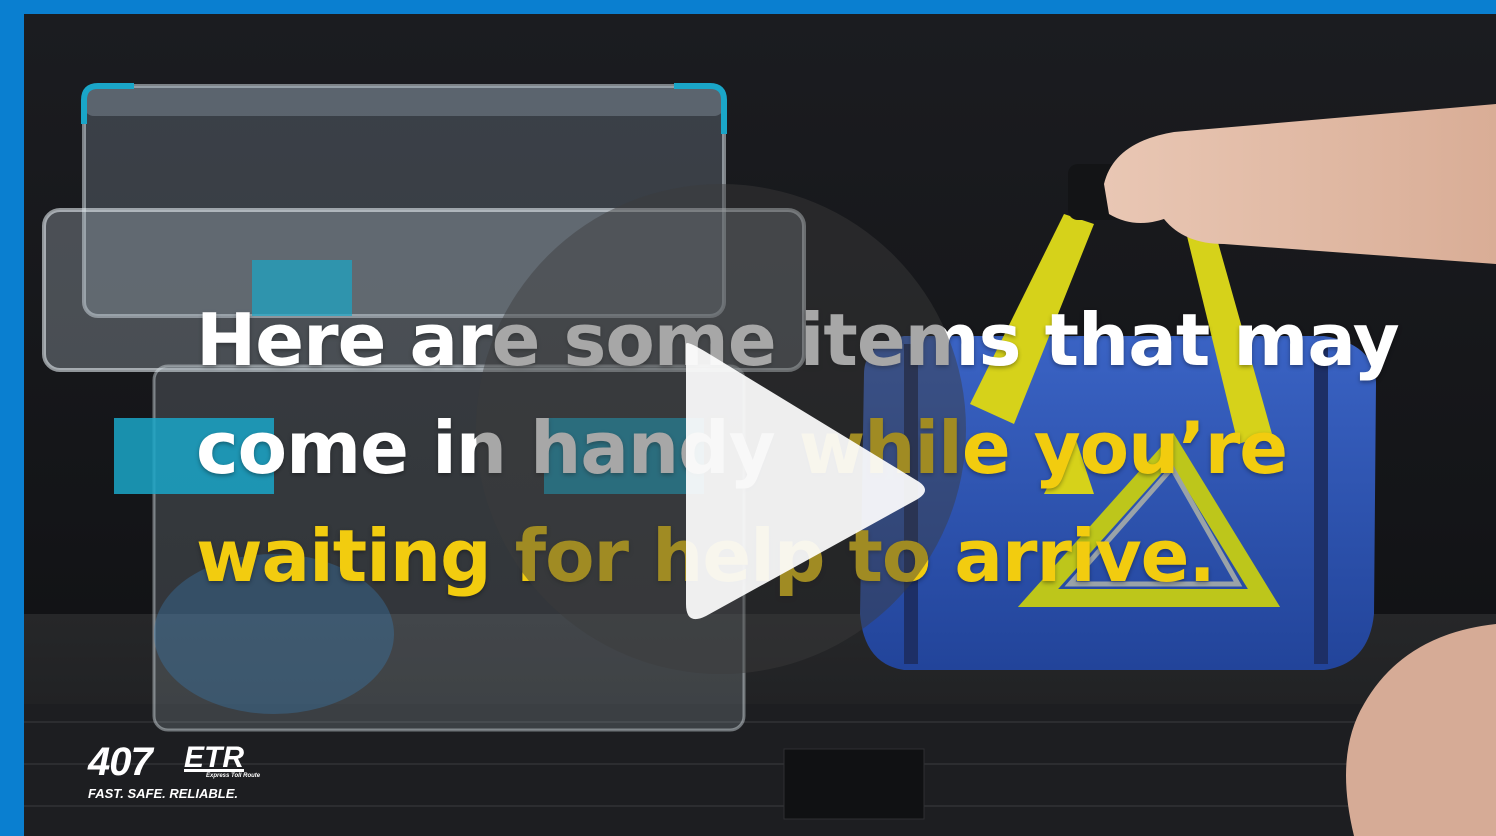 The image size is (1496, 836). What do you see at coordinates (120, 762) in the screenshot?
I see `logo-number: 407` at bounding box center [120, 762].